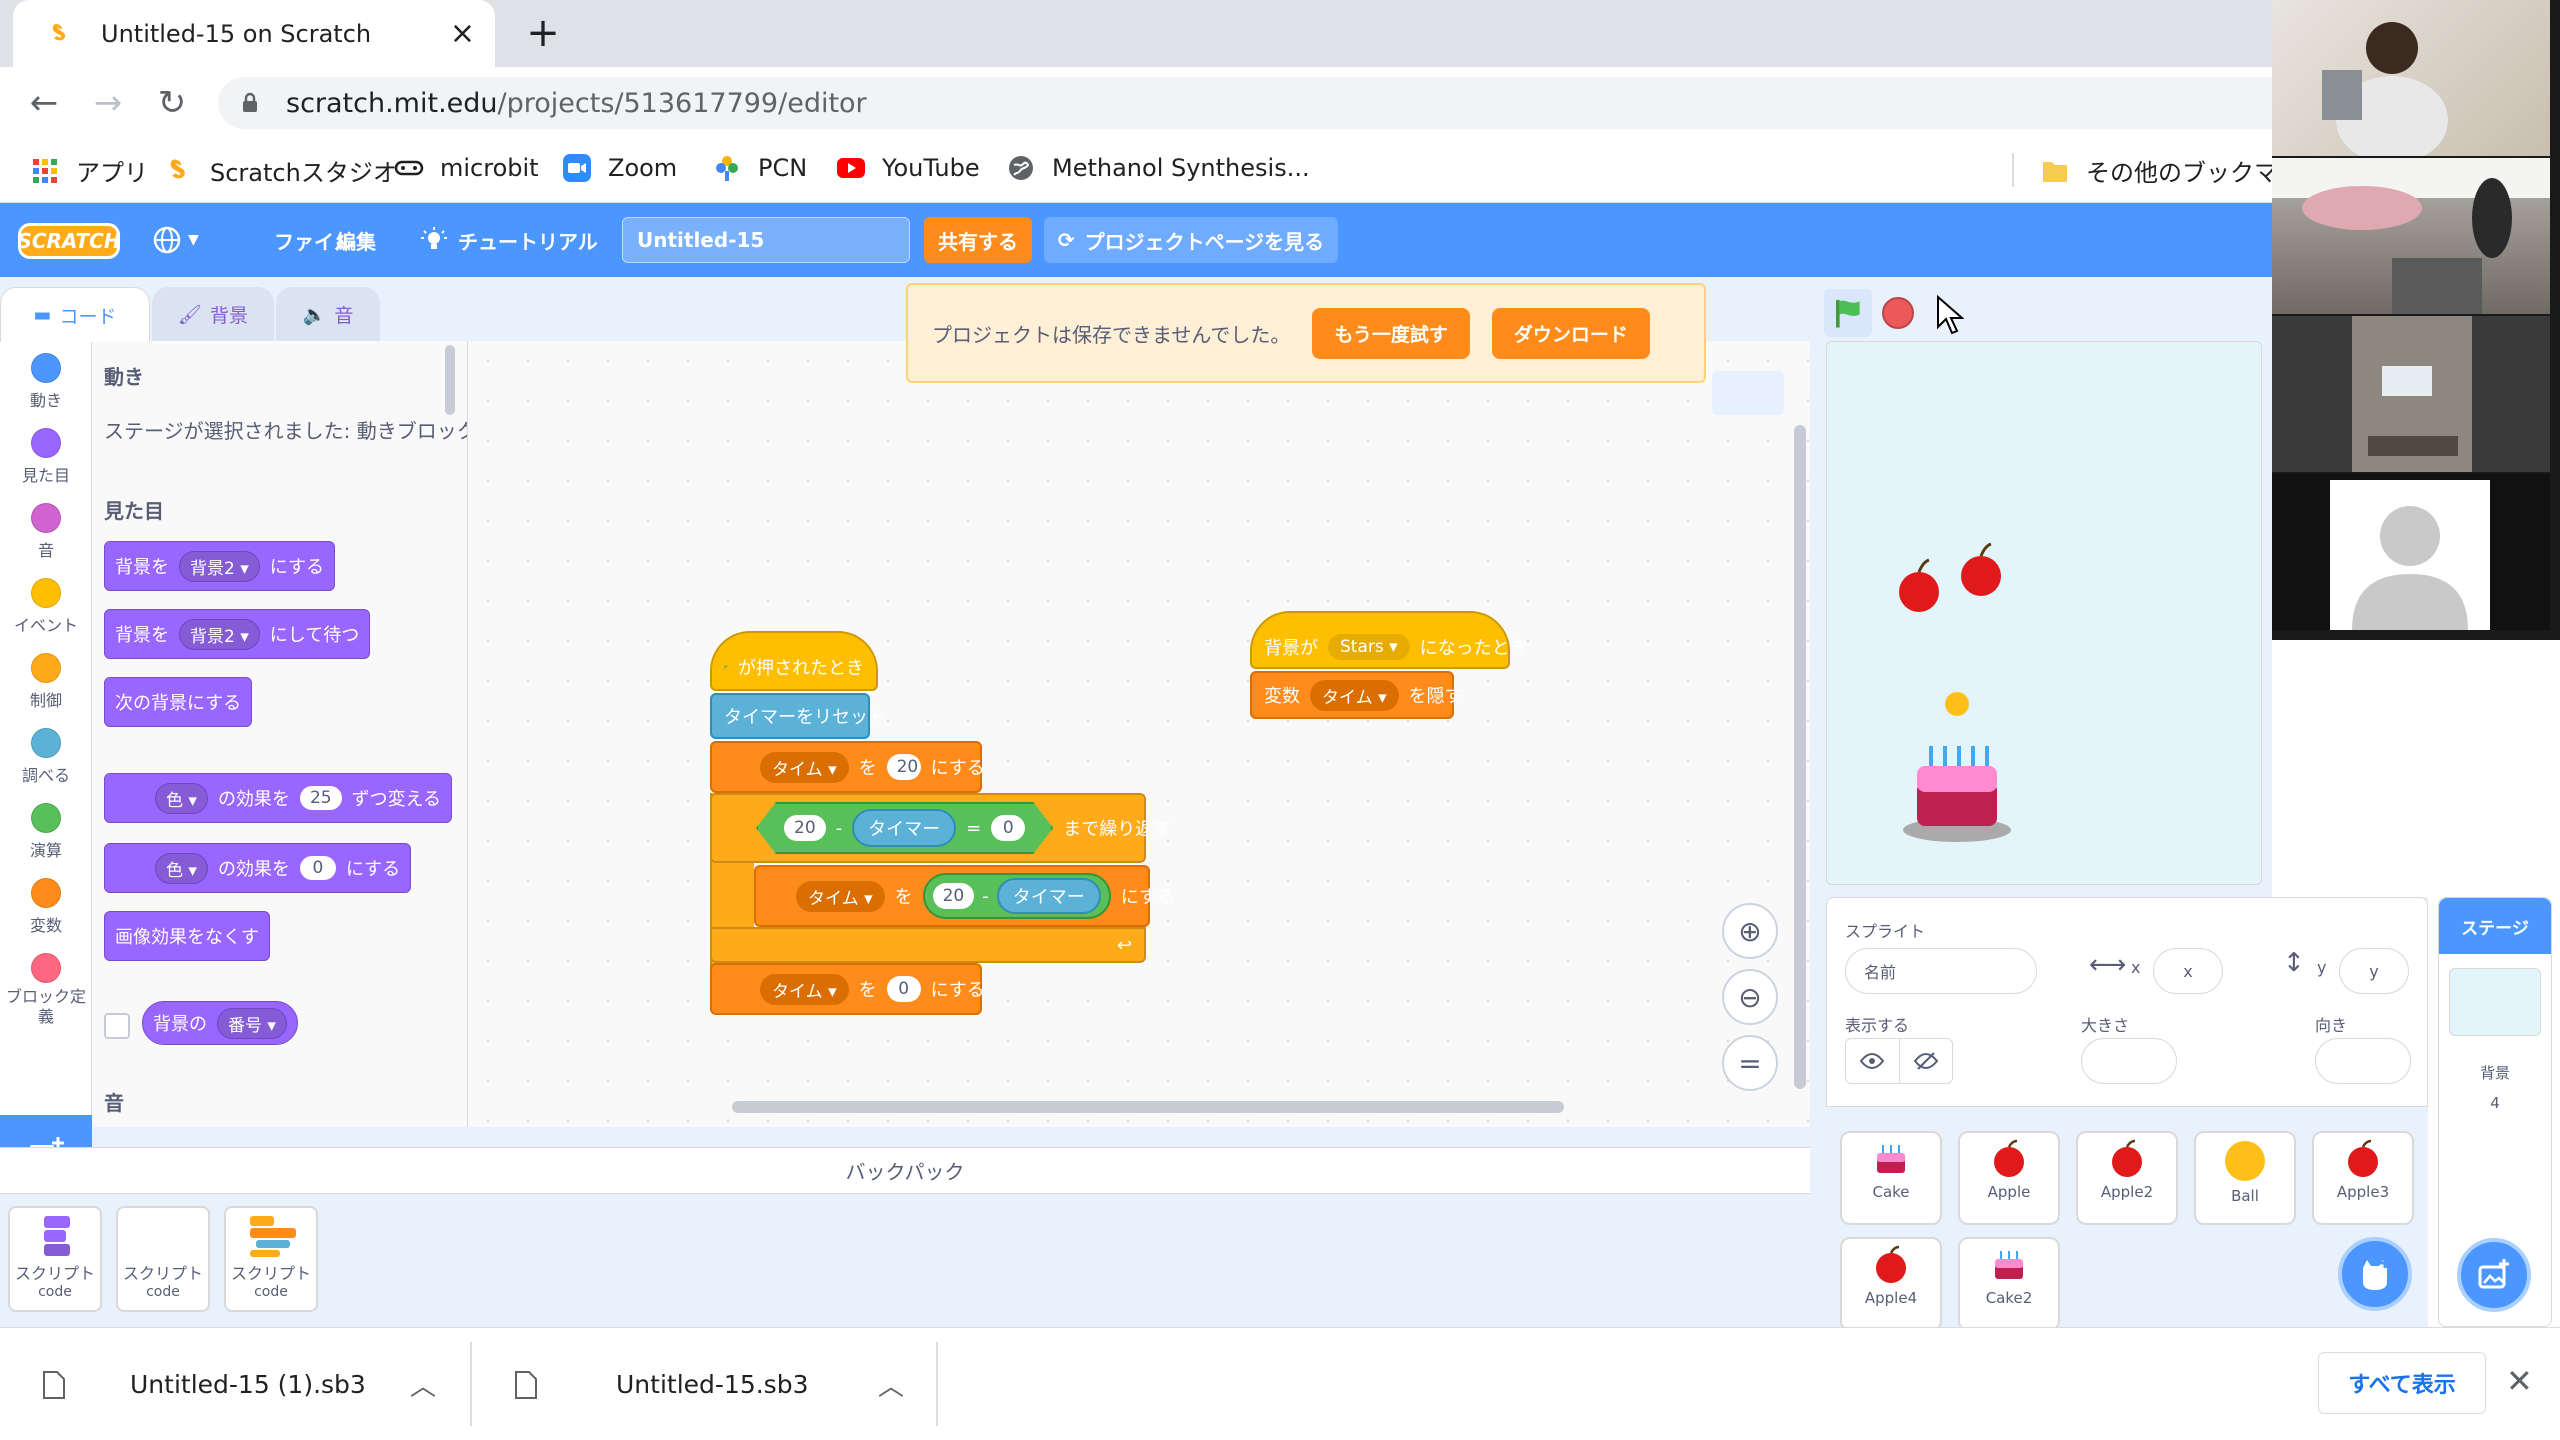  Describe the element at coordinates (356, 240) in the screenshot. I see `edit-menu: 編集` at that location.